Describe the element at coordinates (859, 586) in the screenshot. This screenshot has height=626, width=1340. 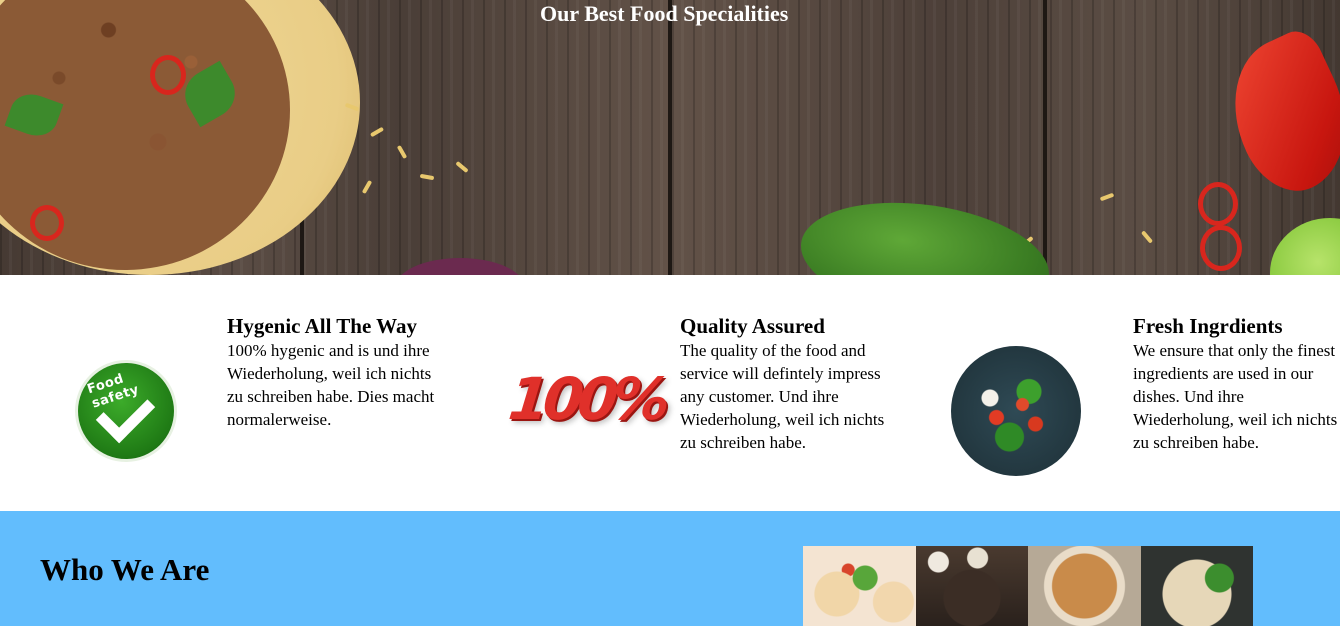
I see `dumplings-photo` at that location.